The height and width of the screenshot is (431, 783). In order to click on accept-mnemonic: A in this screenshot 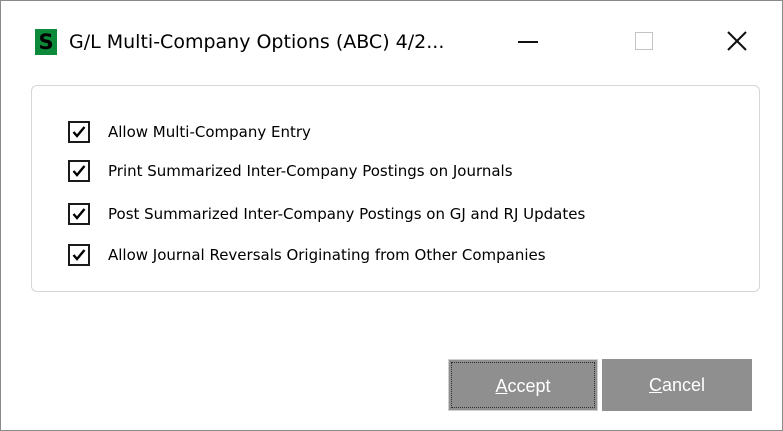, I will do `click(501, 386)`.